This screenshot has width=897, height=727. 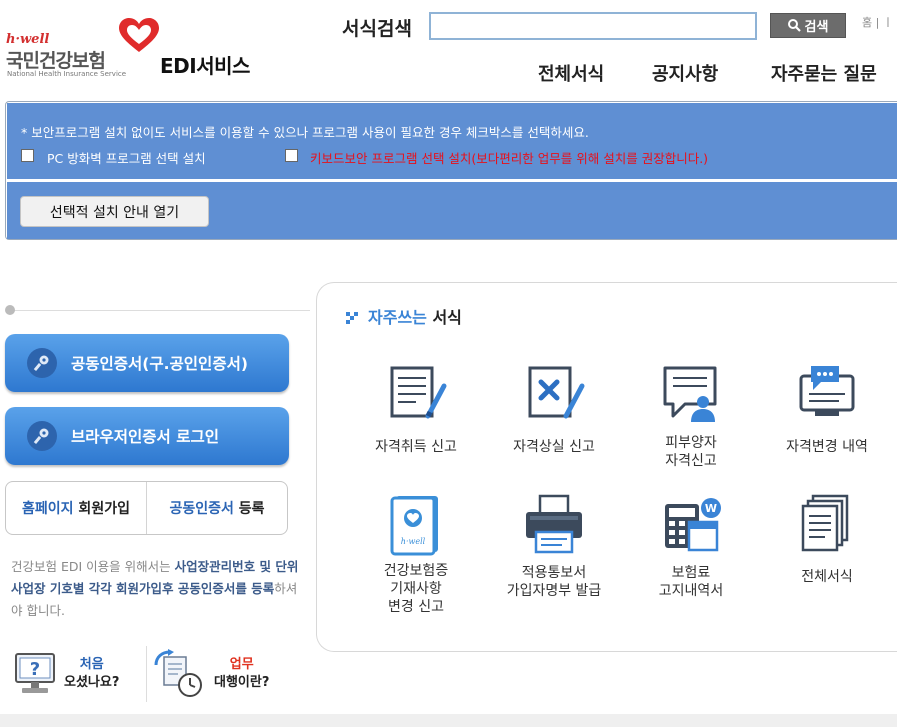 I want to click on form-notice-member-list: 적용통보서 가입자명부 발급, so click(x=554, y=546).